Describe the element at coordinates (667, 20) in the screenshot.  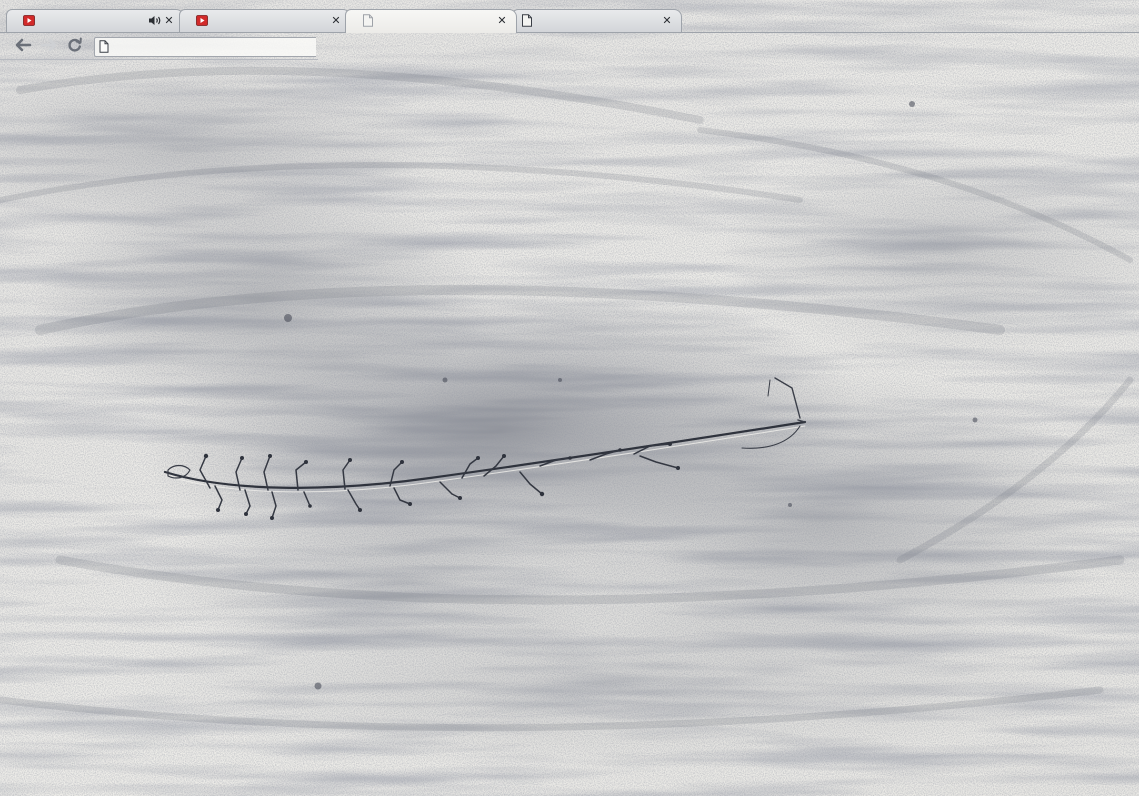
I see `tab-4-close-icon: ✕` at that location.